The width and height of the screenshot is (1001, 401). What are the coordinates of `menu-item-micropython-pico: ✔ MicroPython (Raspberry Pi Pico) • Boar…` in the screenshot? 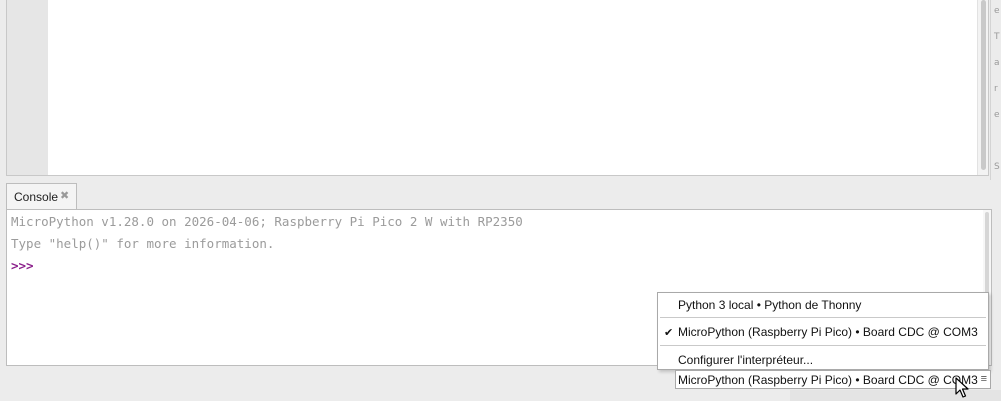 It's located at (823, 332).